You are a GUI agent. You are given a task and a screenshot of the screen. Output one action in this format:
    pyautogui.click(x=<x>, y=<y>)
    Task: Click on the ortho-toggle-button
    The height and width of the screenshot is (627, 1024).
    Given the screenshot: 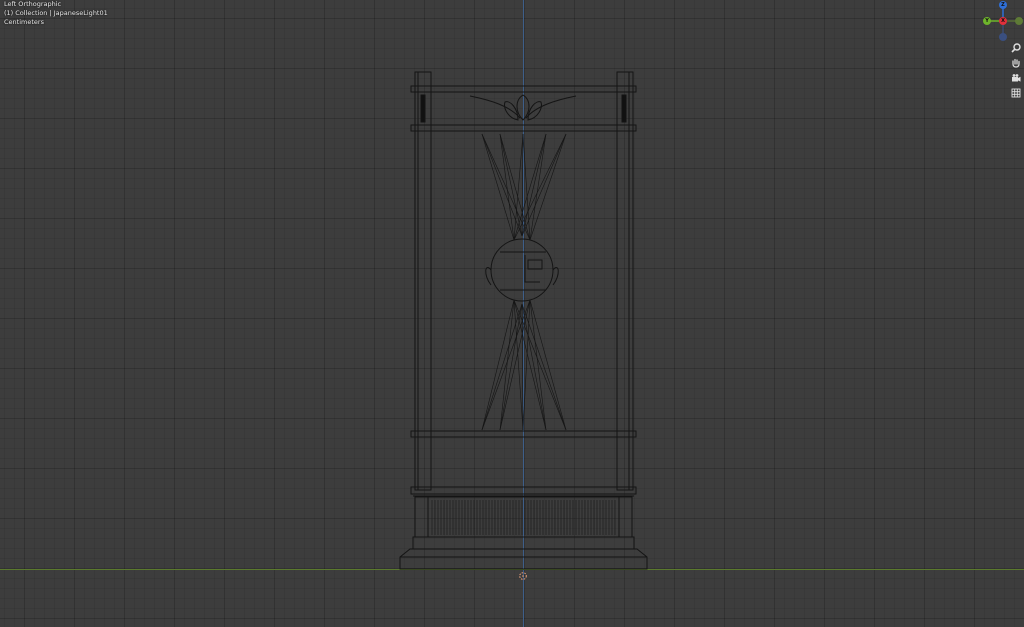 What is the action you would take?
    pyautogui.click(x=1016, y=93)
    